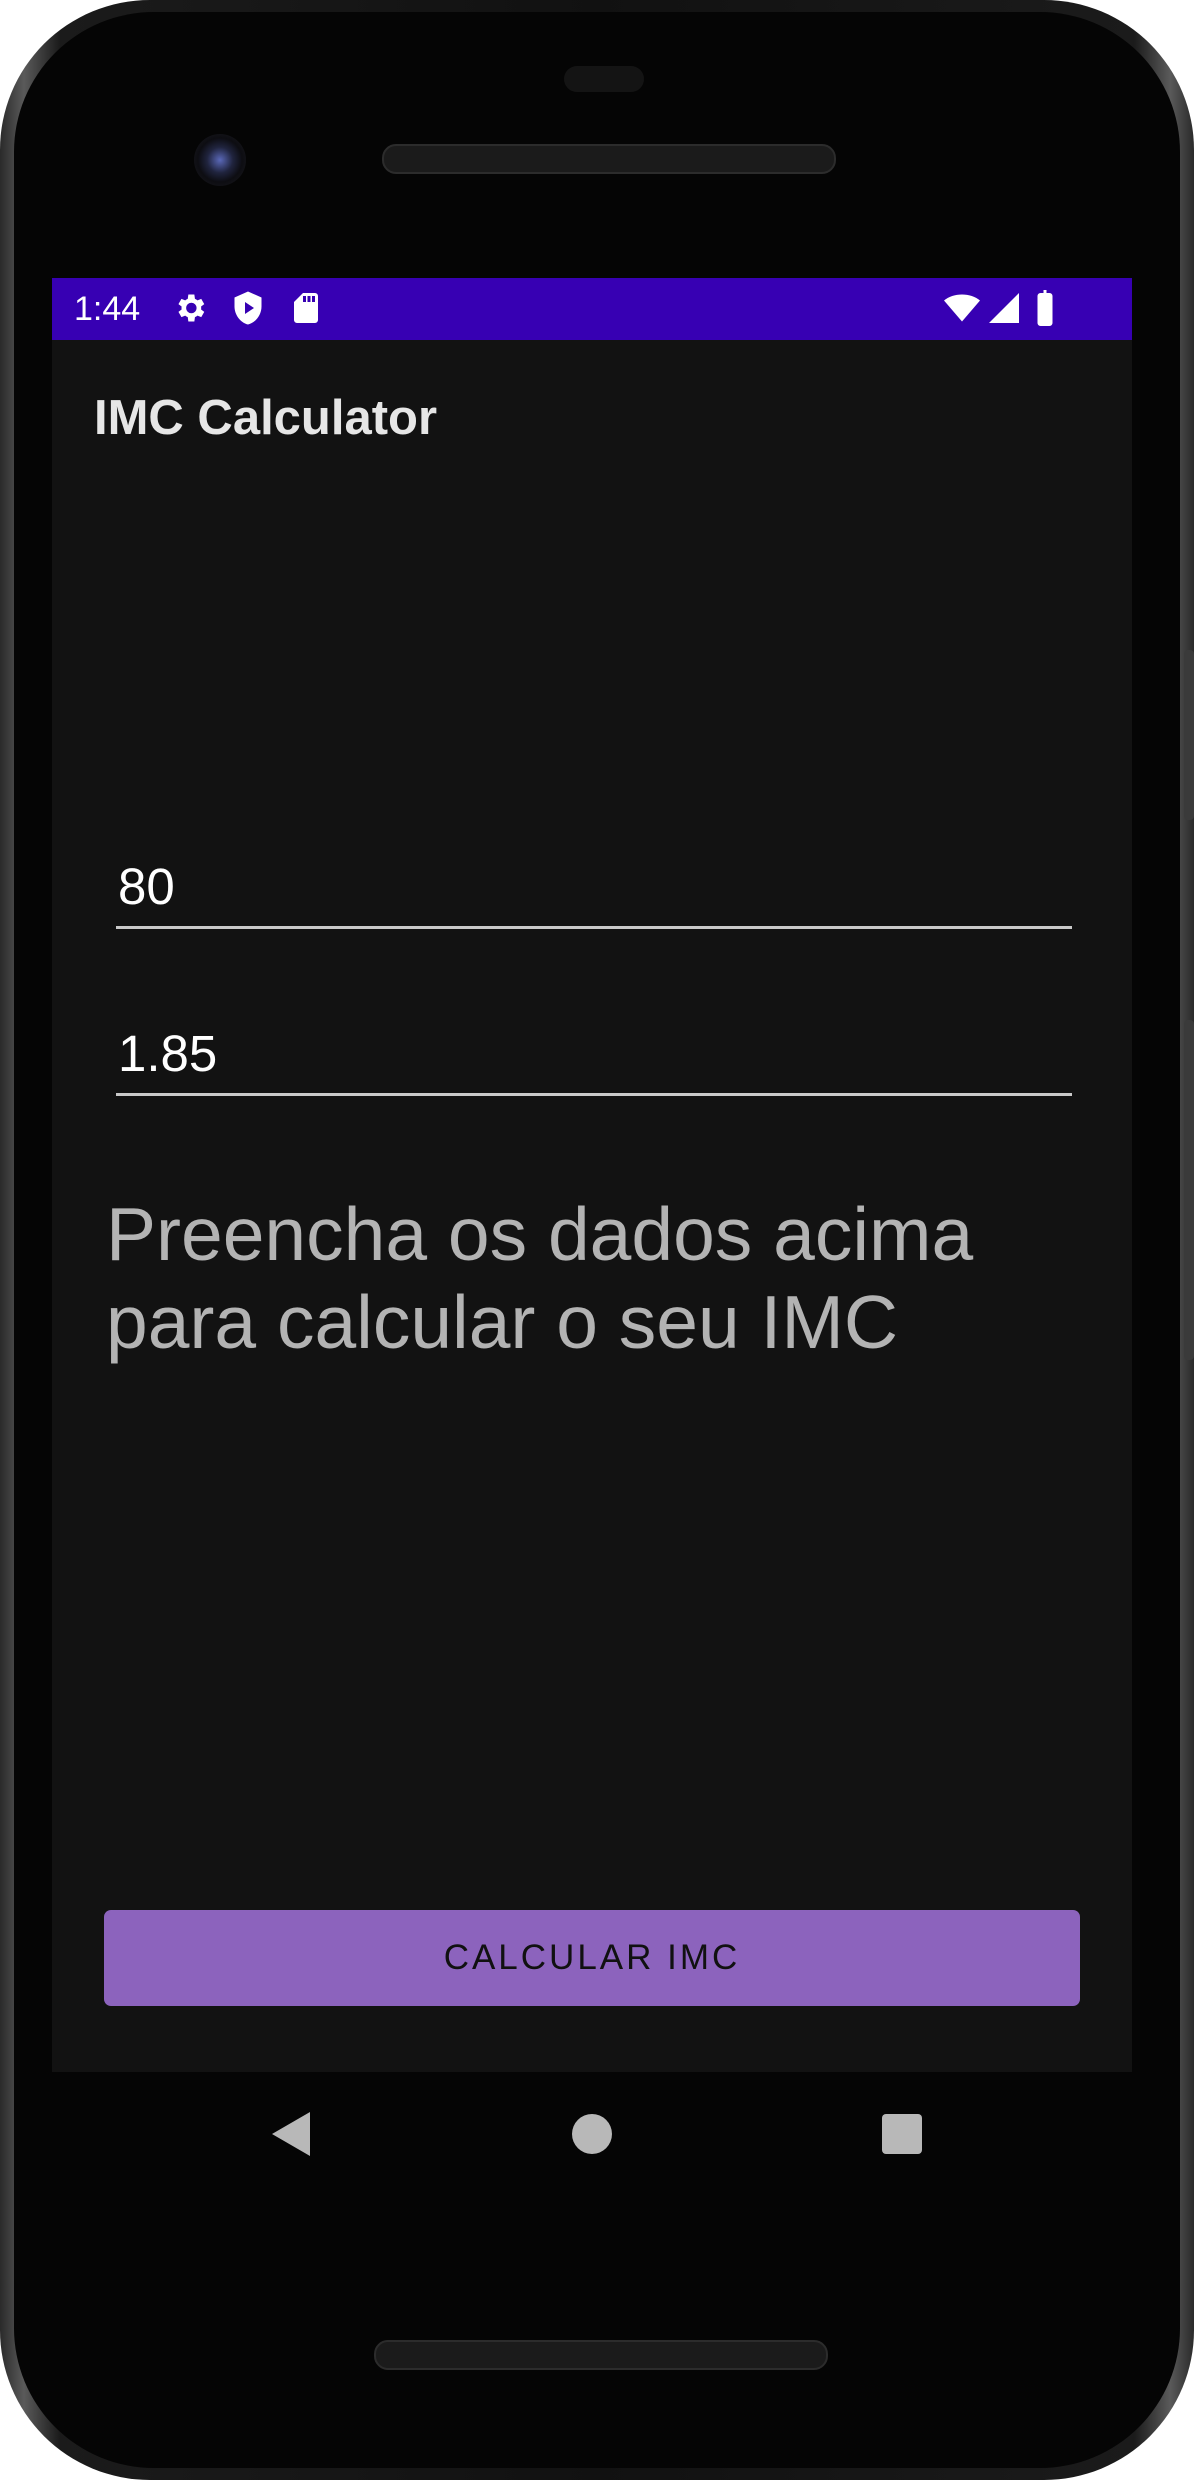 This screenshot has height=2480, width=1194. I want to click on calculate-imc-button: CALCULAR IMC, so click(592, 1958).